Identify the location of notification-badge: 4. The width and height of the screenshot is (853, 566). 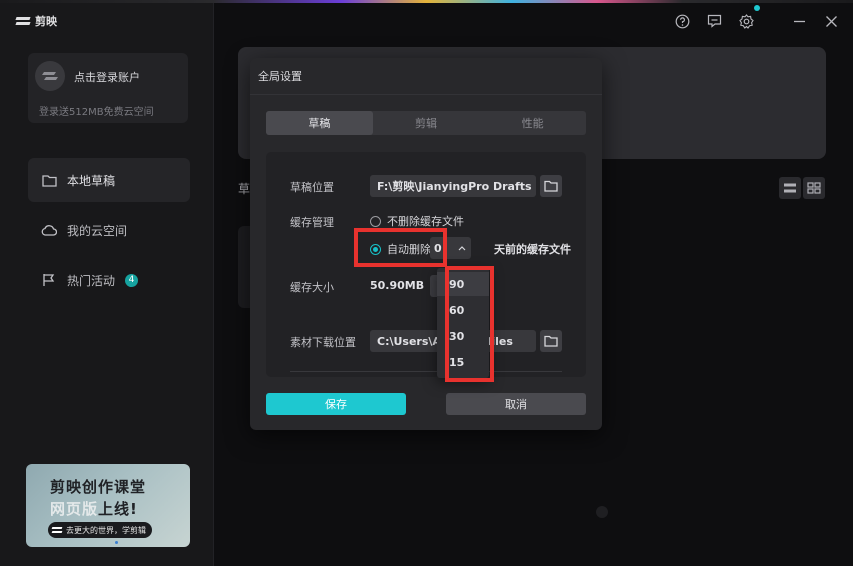
(132, 280).